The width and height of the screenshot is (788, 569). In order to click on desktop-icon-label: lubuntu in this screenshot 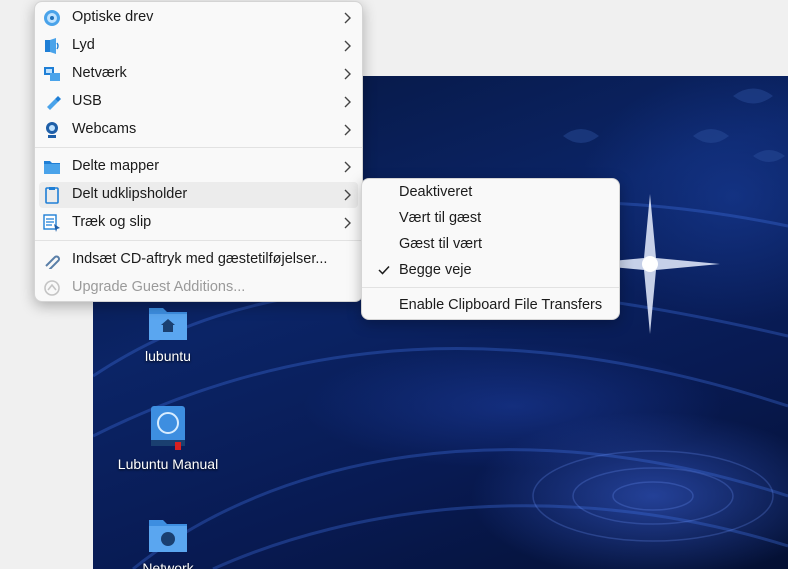, I will do `click(168, 356)`.